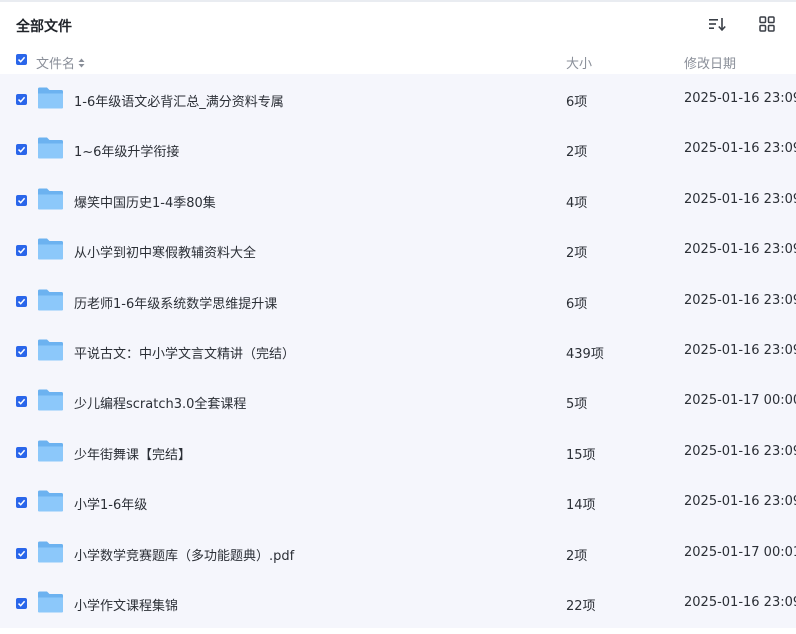 The image size is (796, 634). What do you see at coordinates (579, 62) in the screenshot?
I see `column-size-header: 大小` at bounding box center [579, 62].